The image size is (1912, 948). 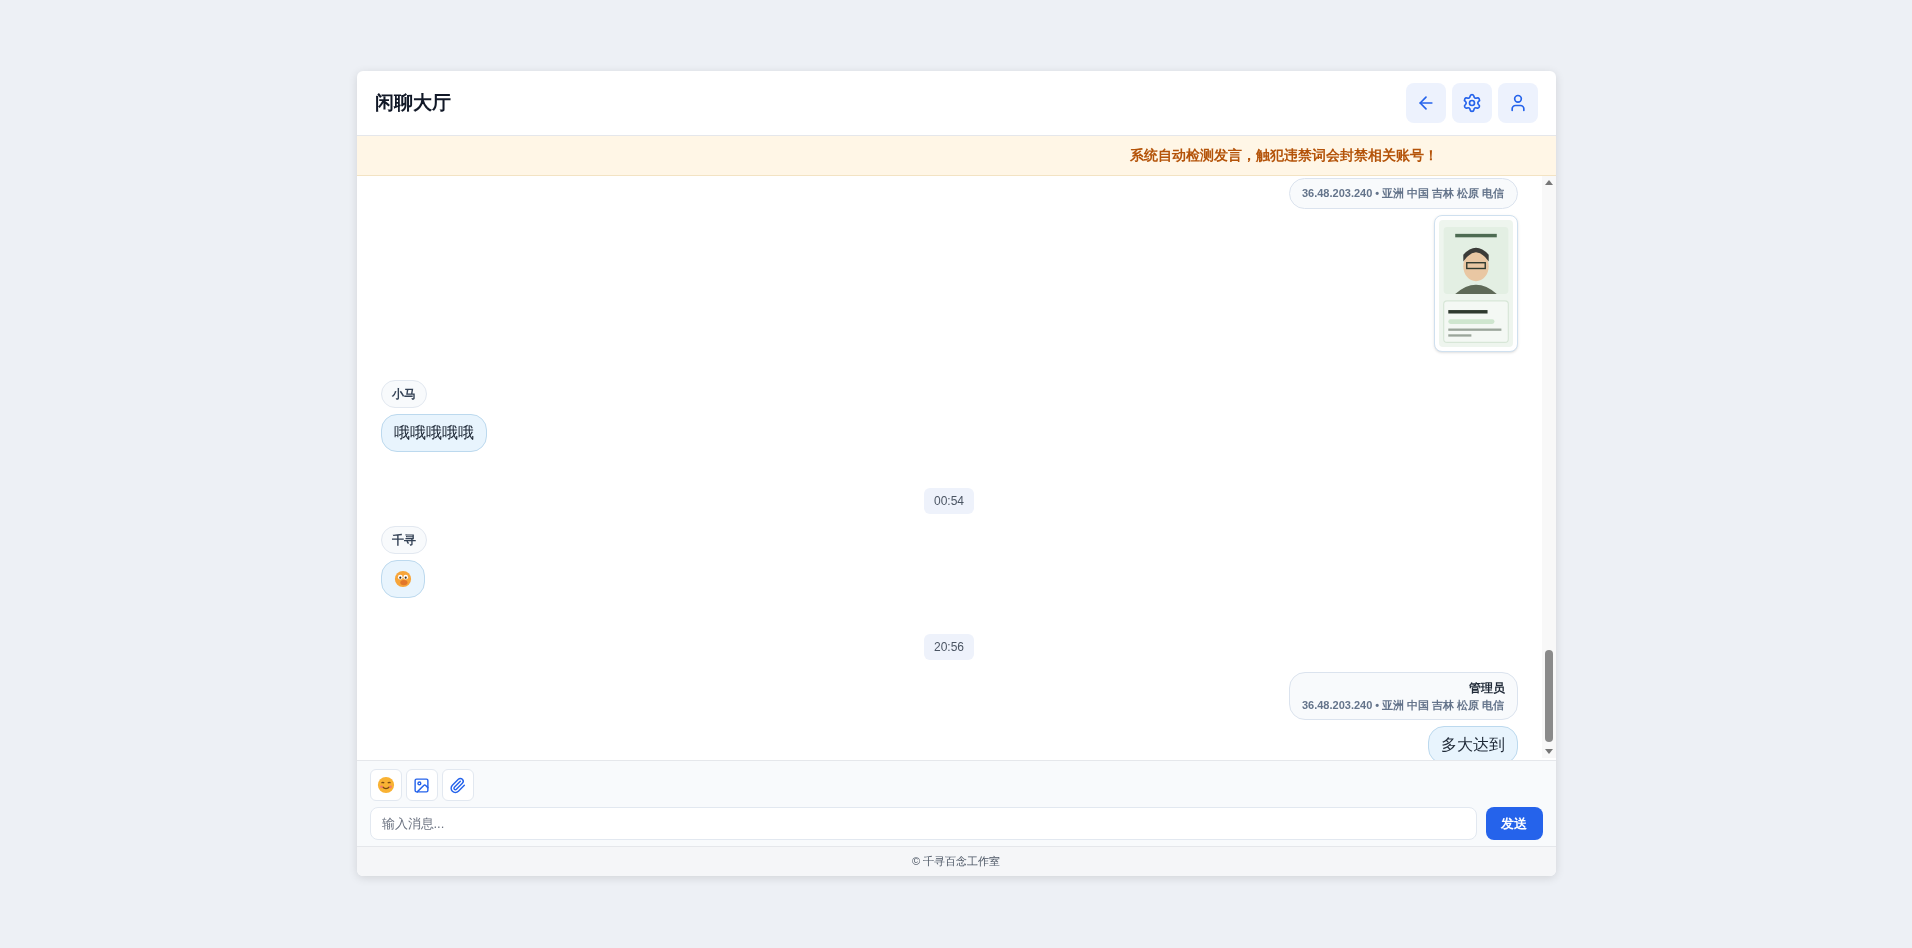 What do you see at coordinates (433, 432) in the screenshot?
I see `message-bubble: 哦哦哦哦哦` at bounding box center [433, 432].